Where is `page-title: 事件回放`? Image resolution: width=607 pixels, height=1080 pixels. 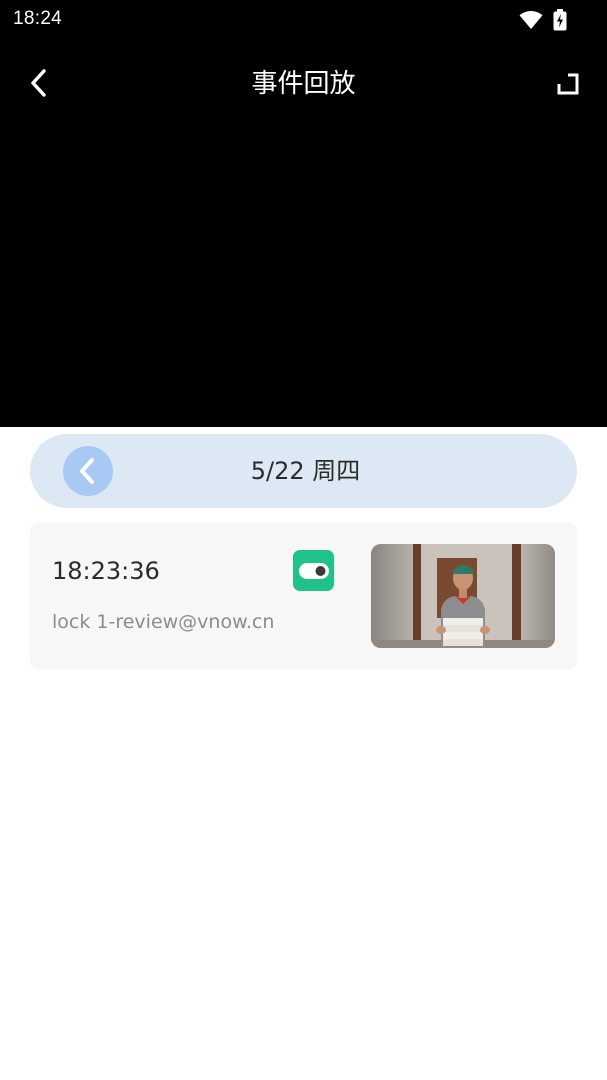
page-title: 事件回放 is located at coordinates (303, 84).